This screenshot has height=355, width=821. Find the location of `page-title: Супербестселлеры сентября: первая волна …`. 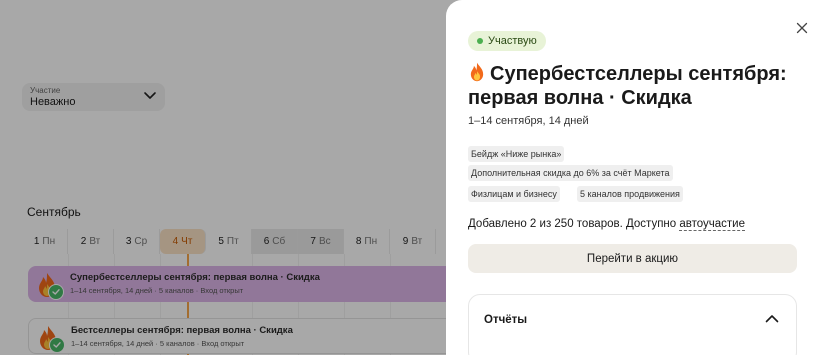

page-title: Супербестселлеры сентября: первая волна … is located at coordinates (638, 86).